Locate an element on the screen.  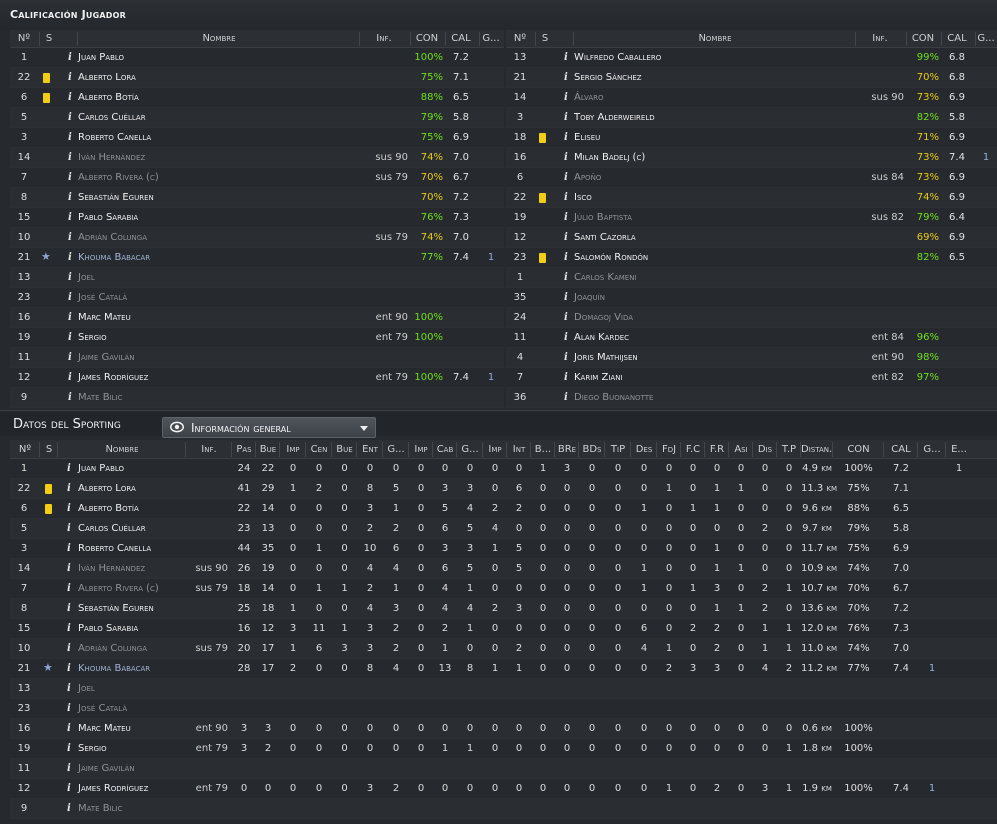
player-row: 21 i Sergio Sánchez 70% 6.8 is located at coordinates (751, 78).